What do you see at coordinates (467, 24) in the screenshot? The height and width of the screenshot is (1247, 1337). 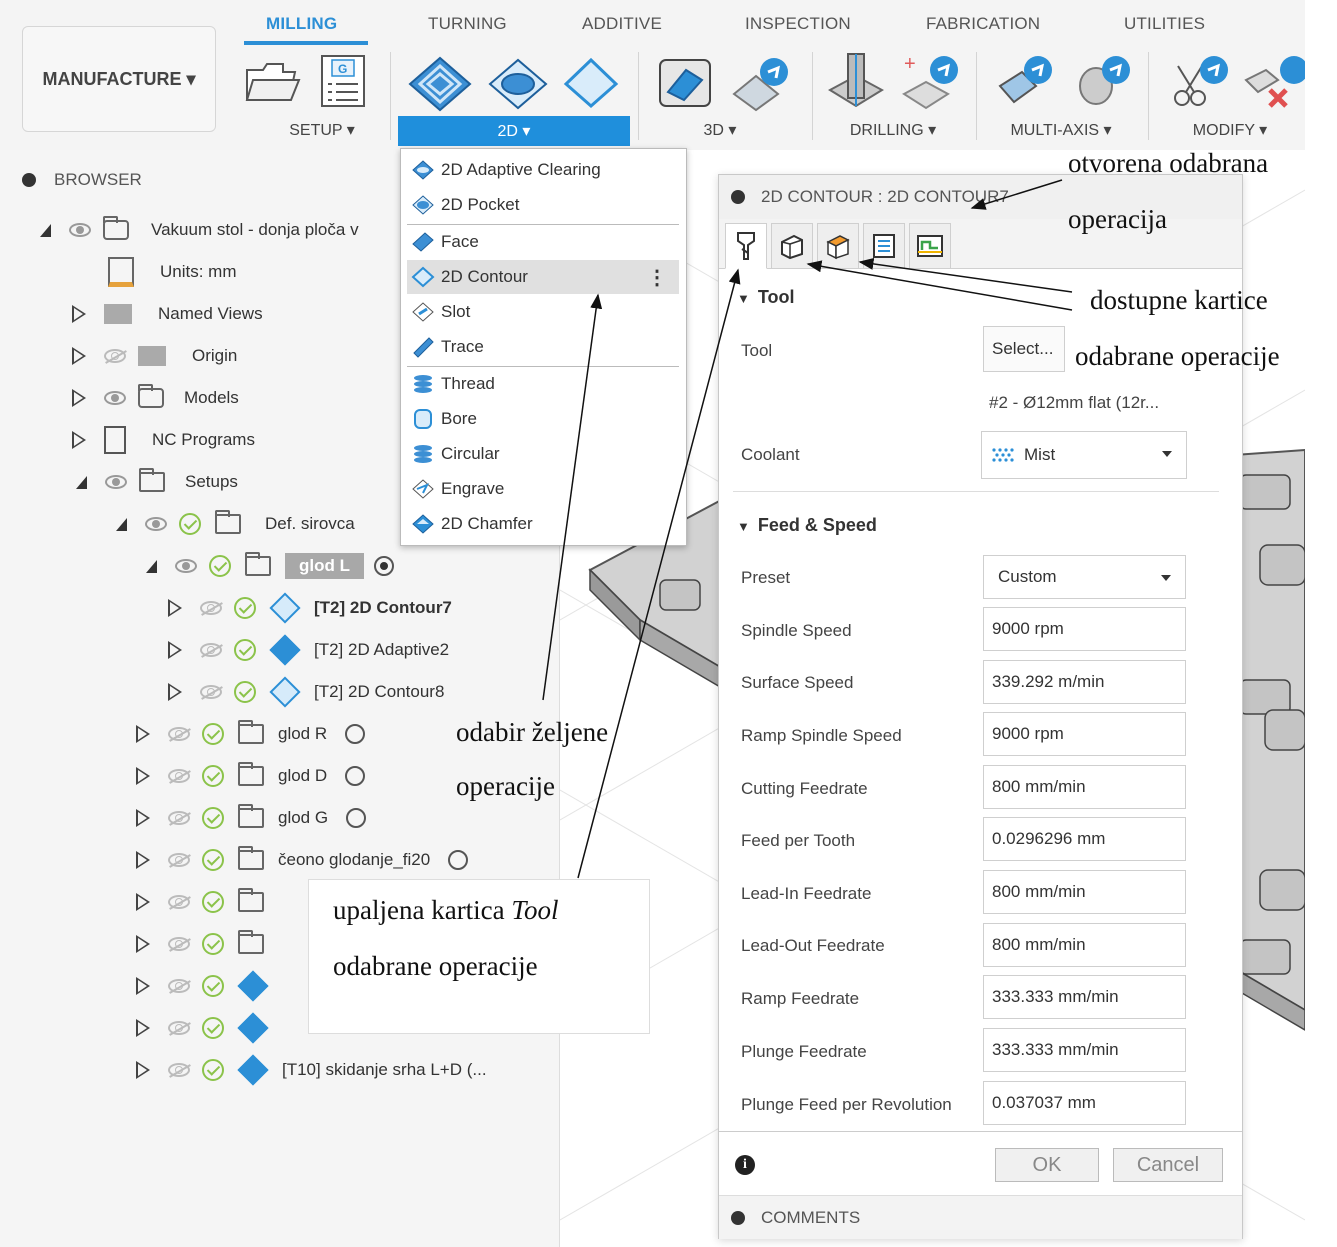 I see `tab-turning: TURNING` at bounding box center [467, 24].